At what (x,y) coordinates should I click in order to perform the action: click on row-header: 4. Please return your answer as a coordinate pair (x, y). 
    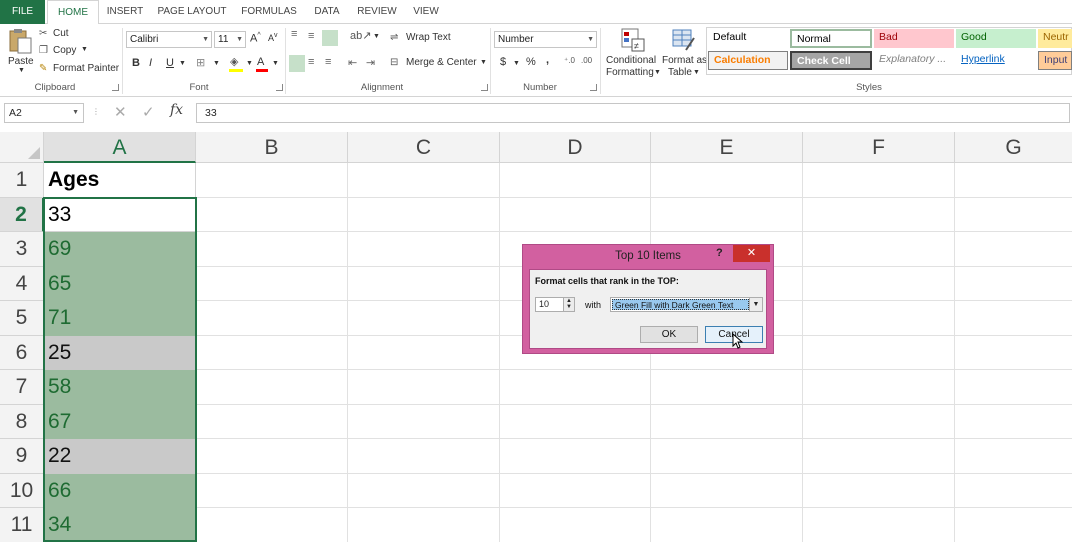
    Looking at the image, I should click on (22, 283).